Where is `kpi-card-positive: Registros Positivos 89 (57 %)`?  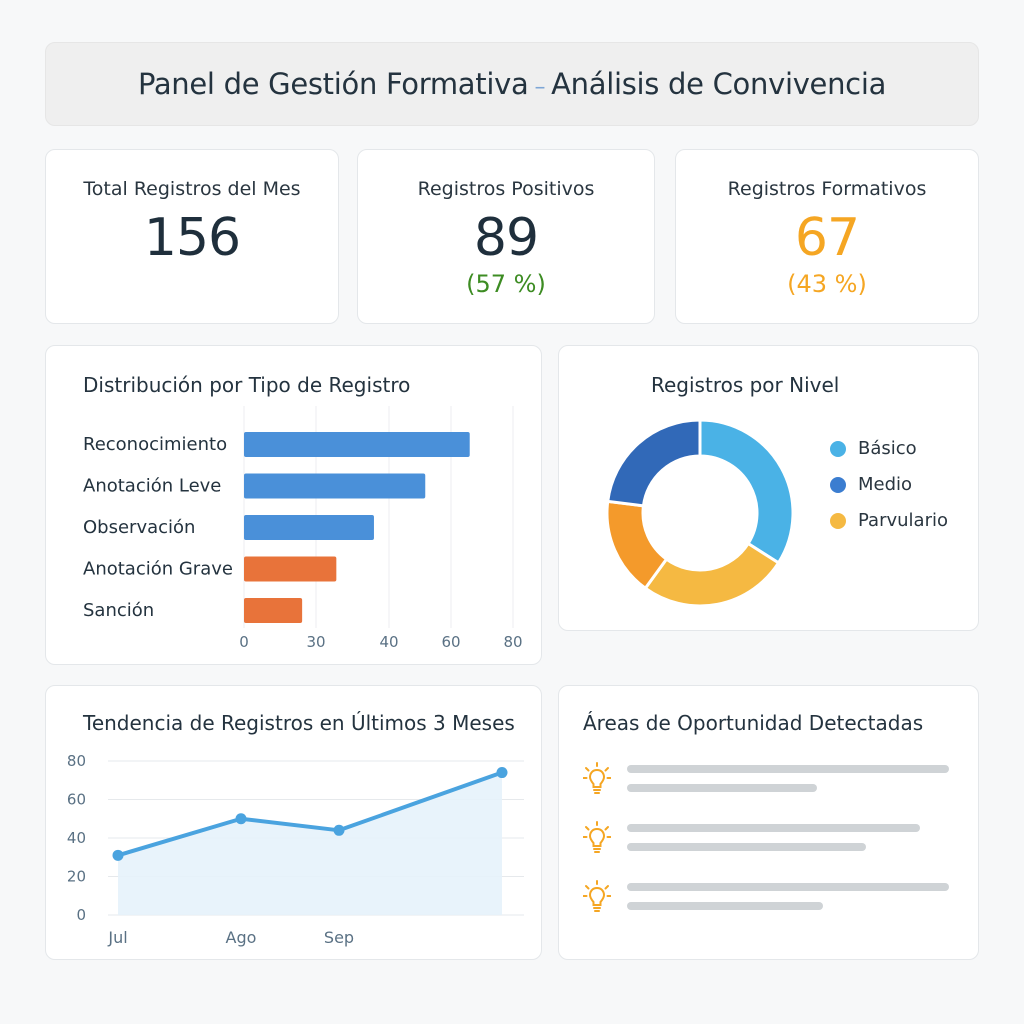
kpi-card-positive: Registros Positivos 89 (57 %) is located at coordinates (506, 236).